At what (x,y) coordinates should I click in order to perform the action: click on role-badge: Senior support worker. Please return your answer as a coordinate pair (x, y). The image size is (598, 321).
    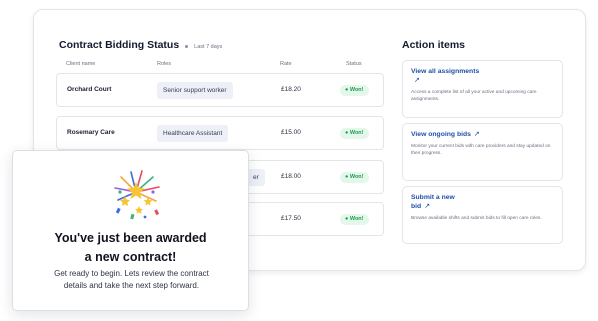
    Looking at the image, I should click on (195, 90).